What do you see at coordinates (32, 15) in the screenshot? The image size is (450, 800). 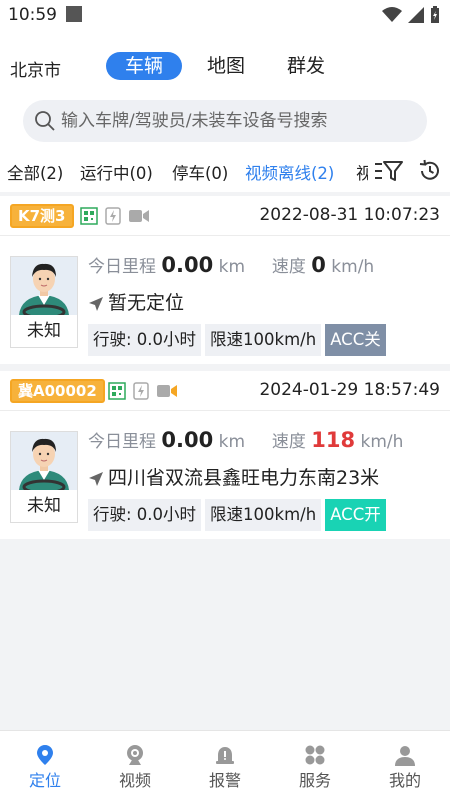 I see `status-time: 10:59` at bounding box center [32, 15].